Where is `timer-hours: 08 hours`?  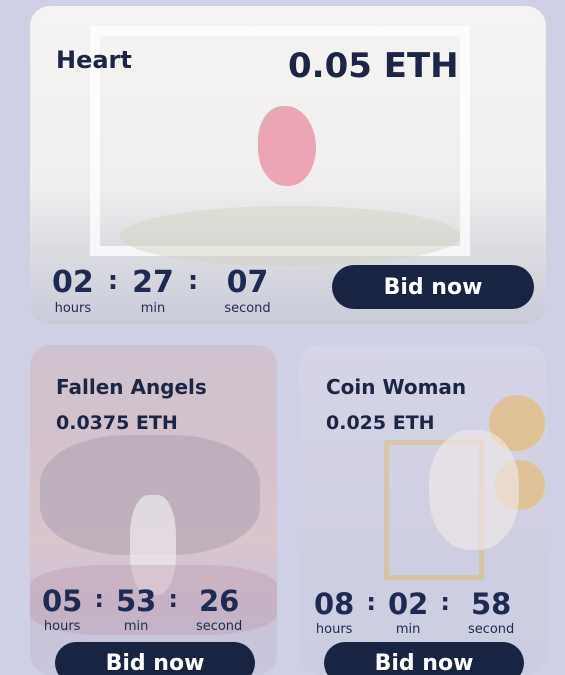 timer-hours: 08 hours is located at coordinates (334, 612).